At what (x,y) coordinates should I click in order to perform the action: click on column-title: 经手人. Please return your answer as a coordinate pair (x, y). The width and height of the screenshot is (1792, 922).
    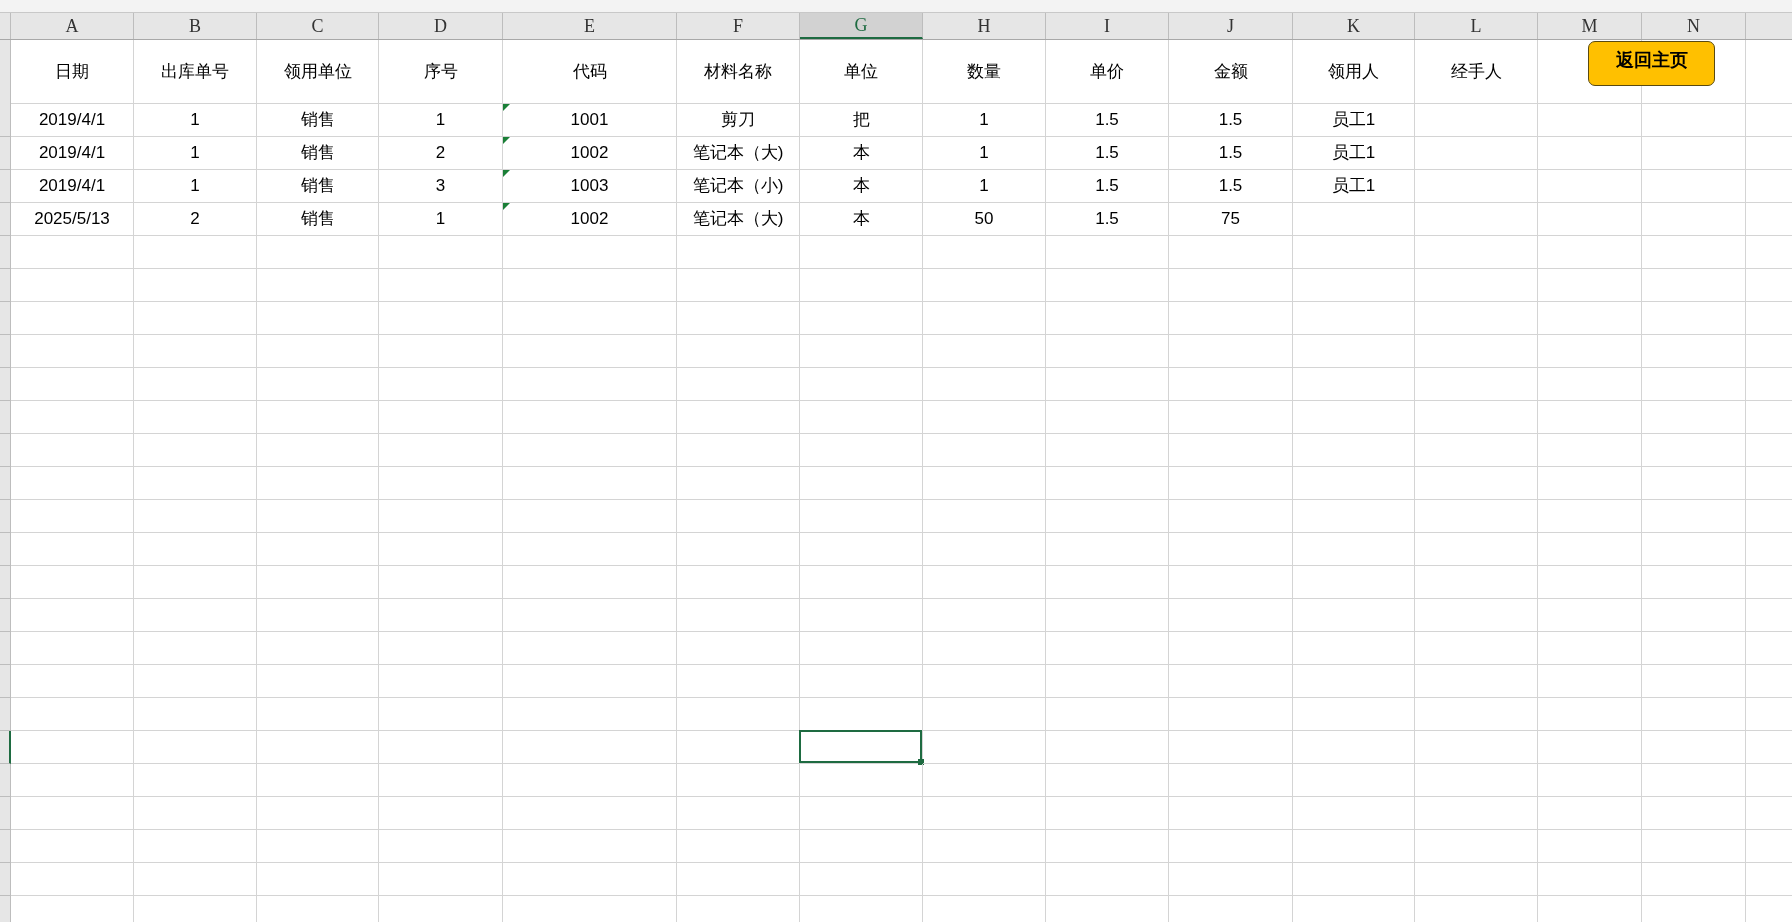
    Looking at the image, I should click on (1476, 71).